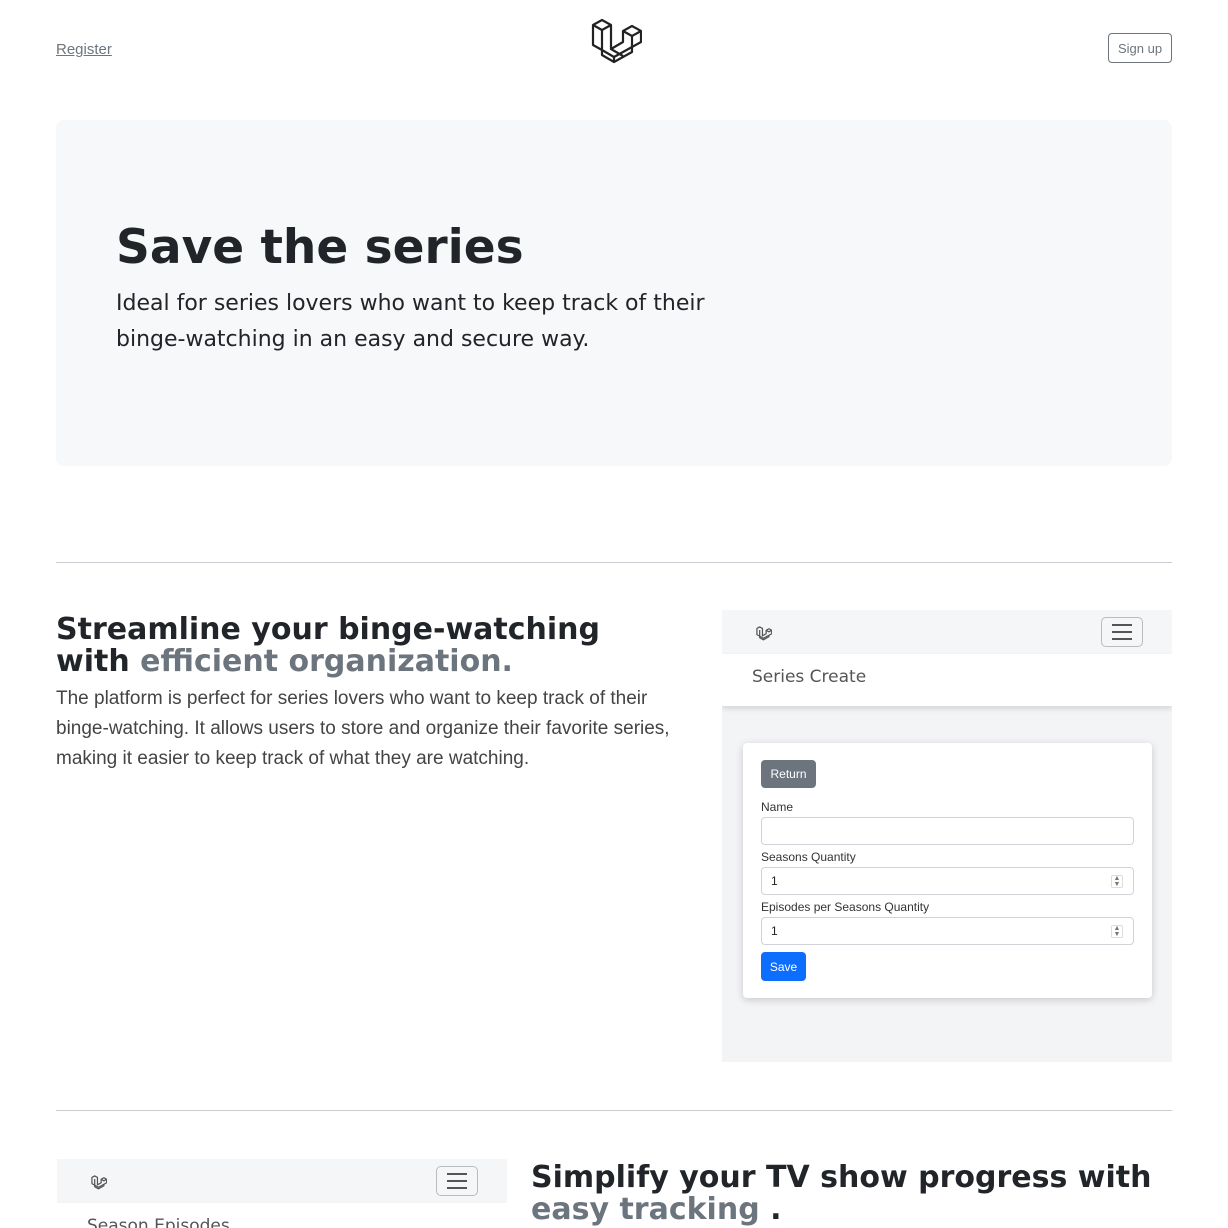  I want to click on mock-page-title: Season Episodes, so click(158, 1222).